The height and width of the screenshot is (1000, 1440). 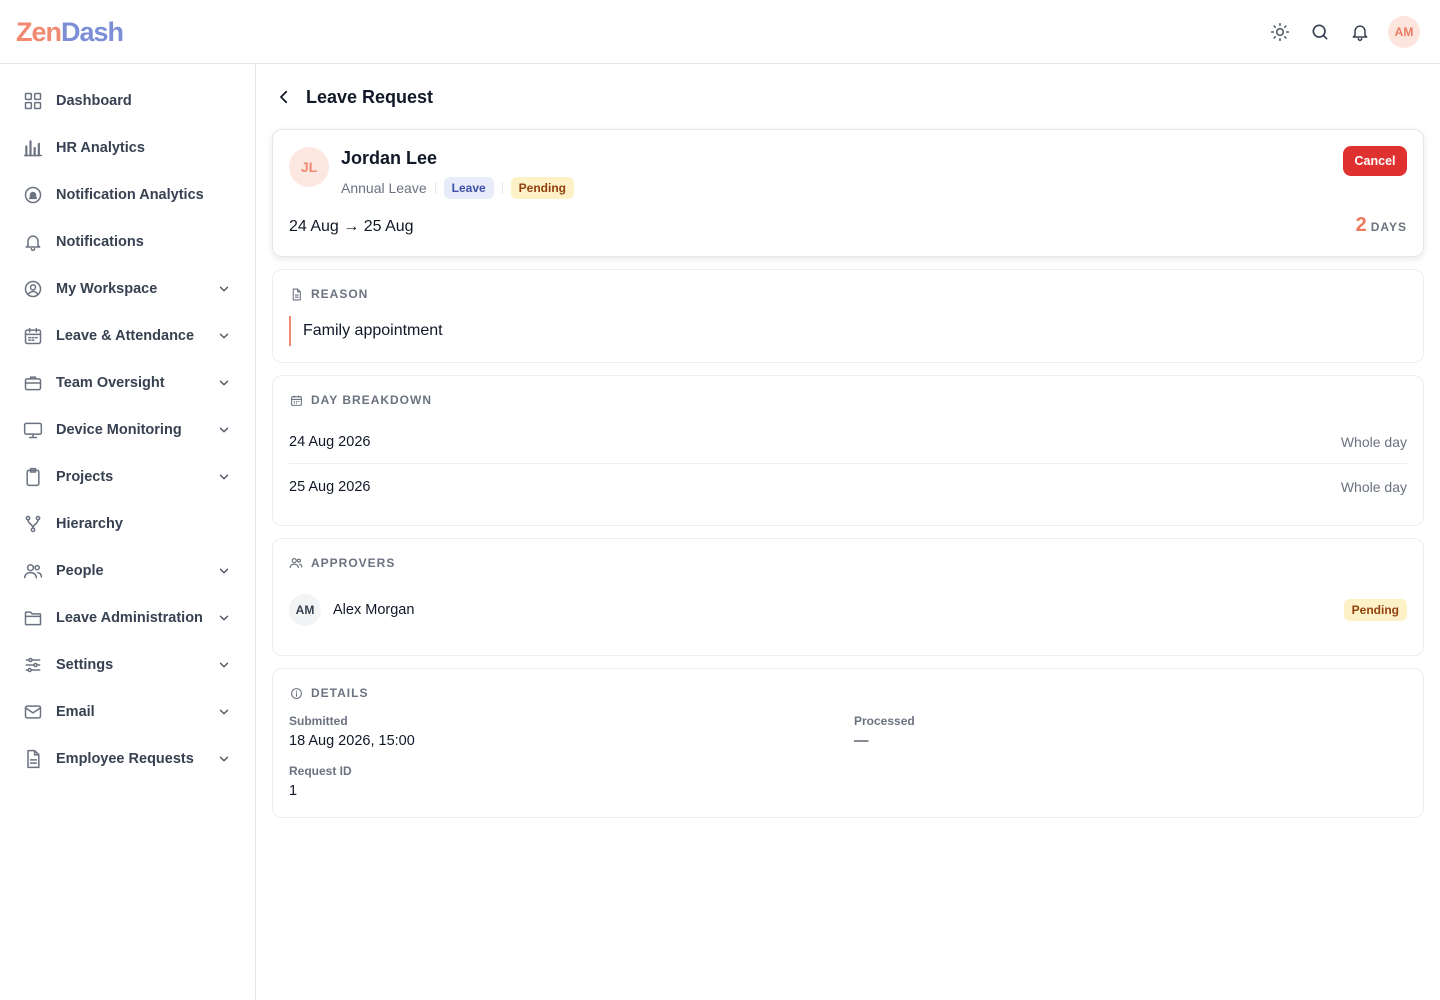 What do you see at coordinates (33, 618) in the screenshot?
I see `folder-icon` at bounding box center [33, 618].